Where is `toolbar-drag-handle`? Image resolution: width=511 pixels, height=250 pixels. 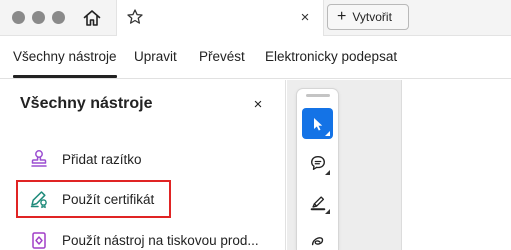 toolbar-drag-handle is located at coordinates (318, 95).